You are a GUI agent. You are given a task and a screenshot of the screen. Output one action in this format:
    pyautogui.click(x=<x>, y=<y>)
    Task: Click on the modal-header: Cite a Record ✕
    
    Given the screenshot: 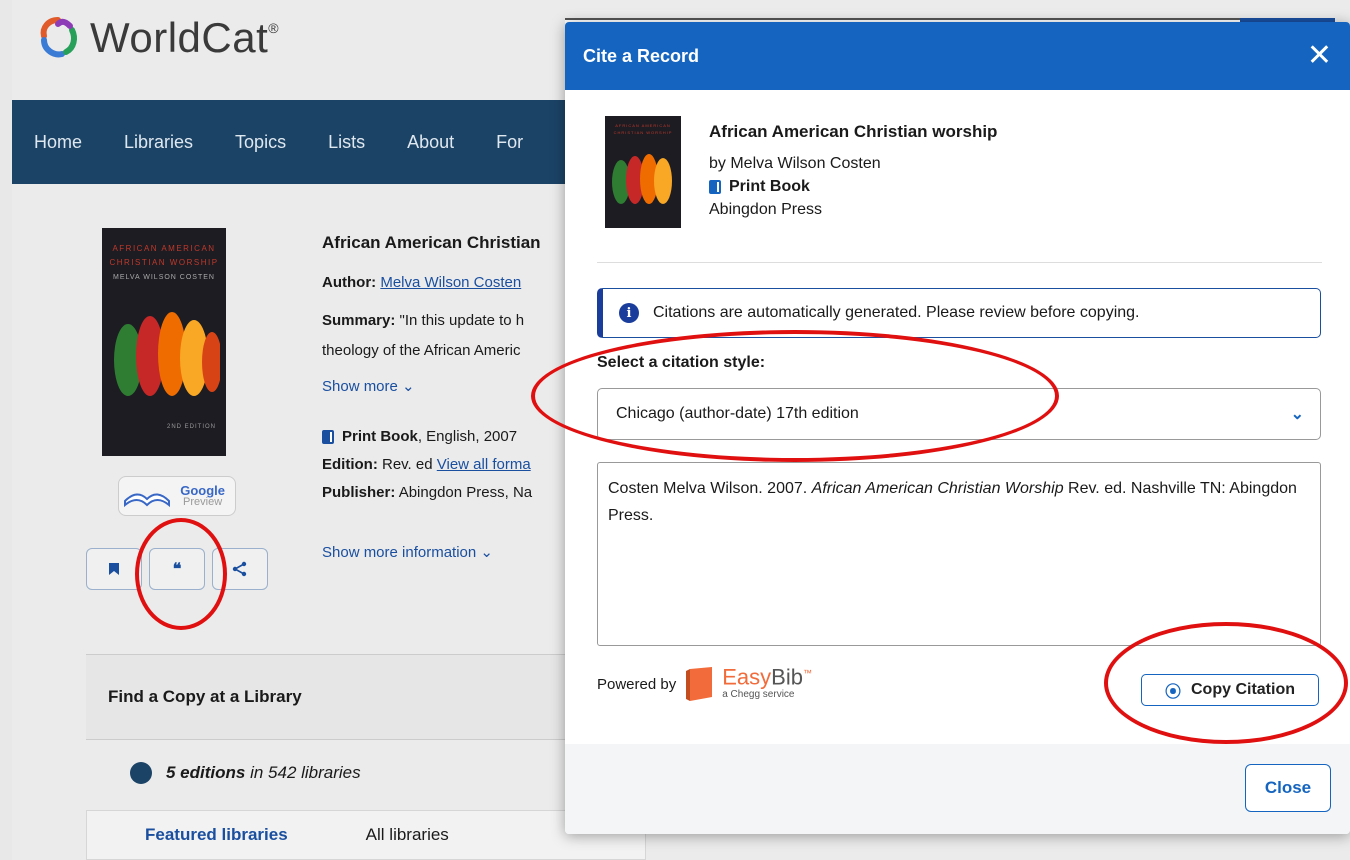 What is the action you would take?
    pyautogui.click(x=957, y=56)
    